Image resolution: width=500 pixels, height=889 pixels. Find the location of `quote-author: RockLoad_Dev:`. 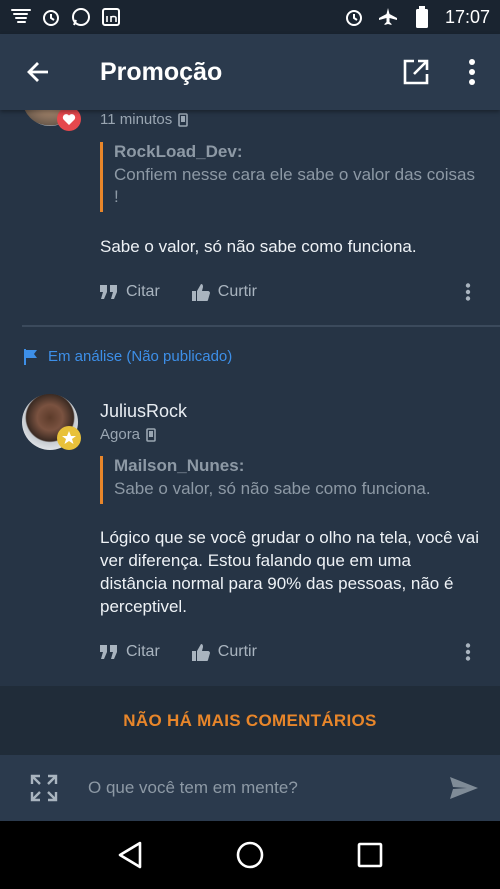

quote-author: RockLoad_Dev: is located at coordinates (178, 151).